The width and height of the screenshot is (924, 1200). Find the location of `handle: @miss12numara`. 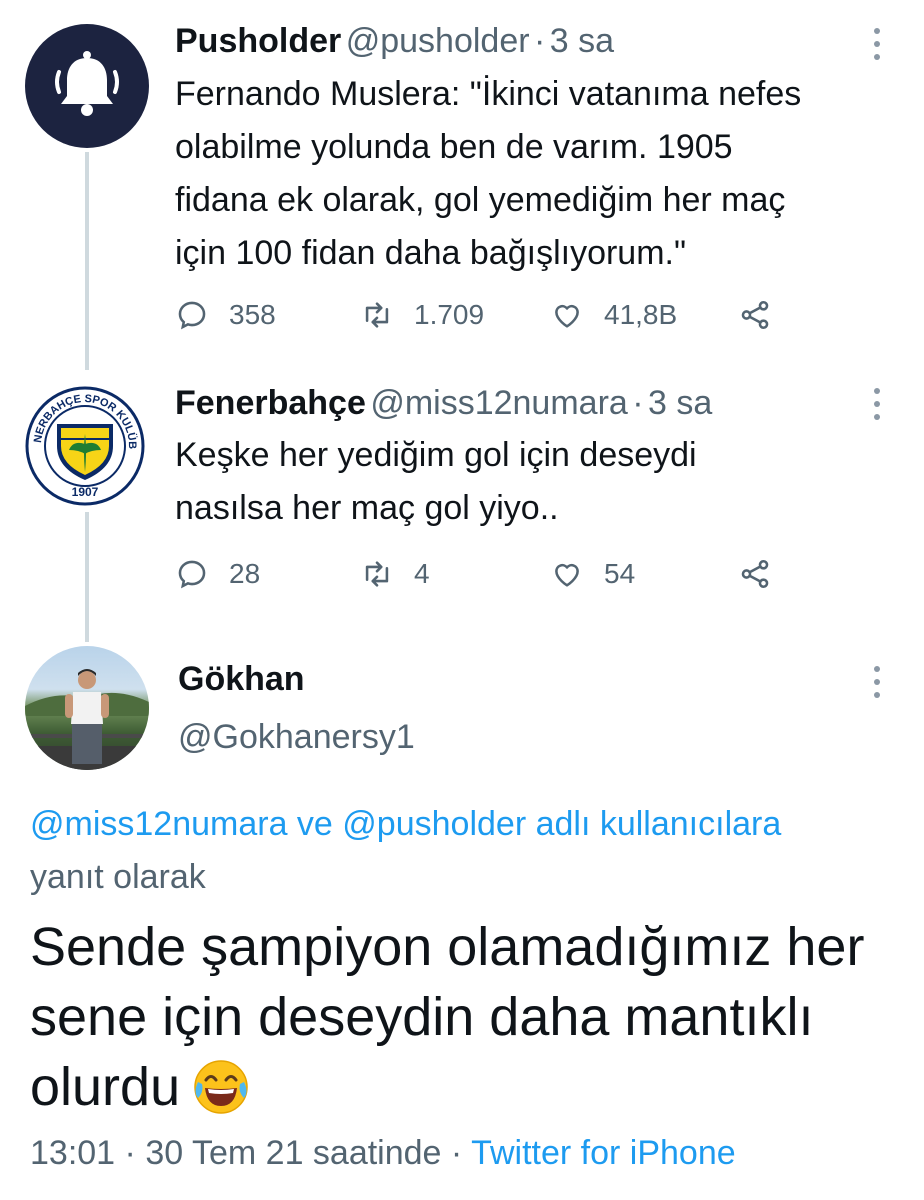

handle: @miss12numara is located at coordinates (499, 403).